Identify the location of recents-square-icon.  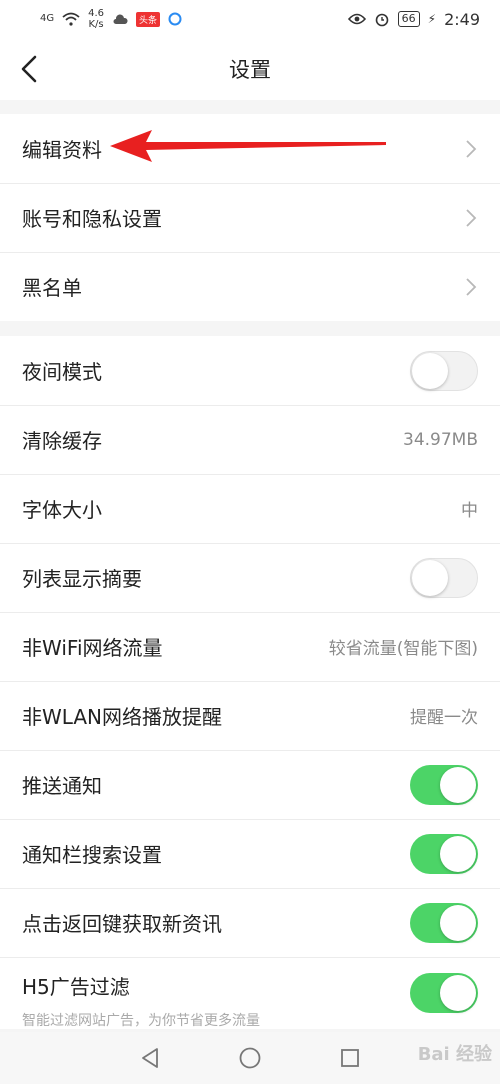
(350, 1058).